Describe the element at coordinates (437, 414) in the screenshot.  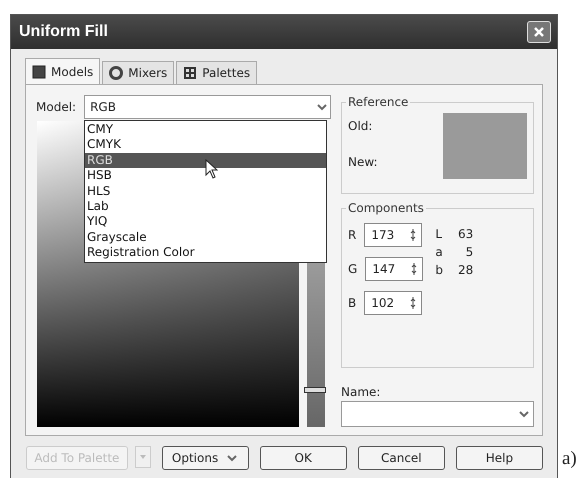
I see `name-dropdown` at that location.